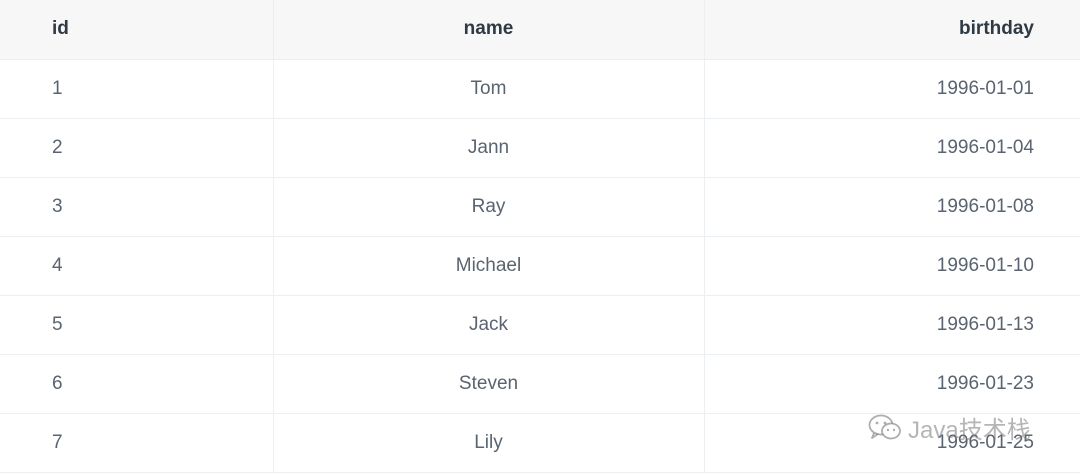 This screenshot has height=475, width=1080. What do you see at coordinates (137, 266) in the screenshot?
I see `cell-id: 4` at bounding box center [137, 266].